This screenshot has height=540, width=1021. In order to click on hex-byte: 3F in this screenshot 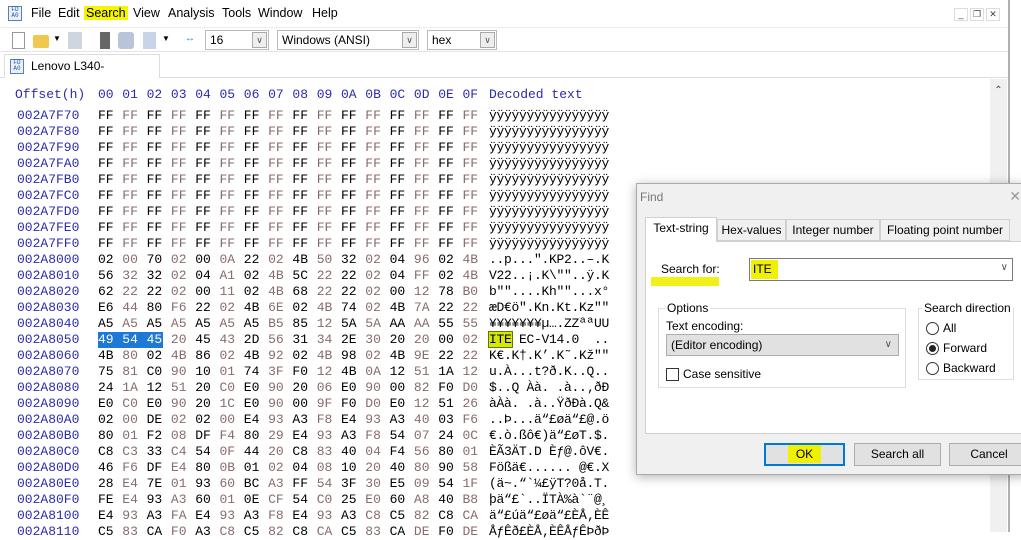, I will do `click(276, 372)`.